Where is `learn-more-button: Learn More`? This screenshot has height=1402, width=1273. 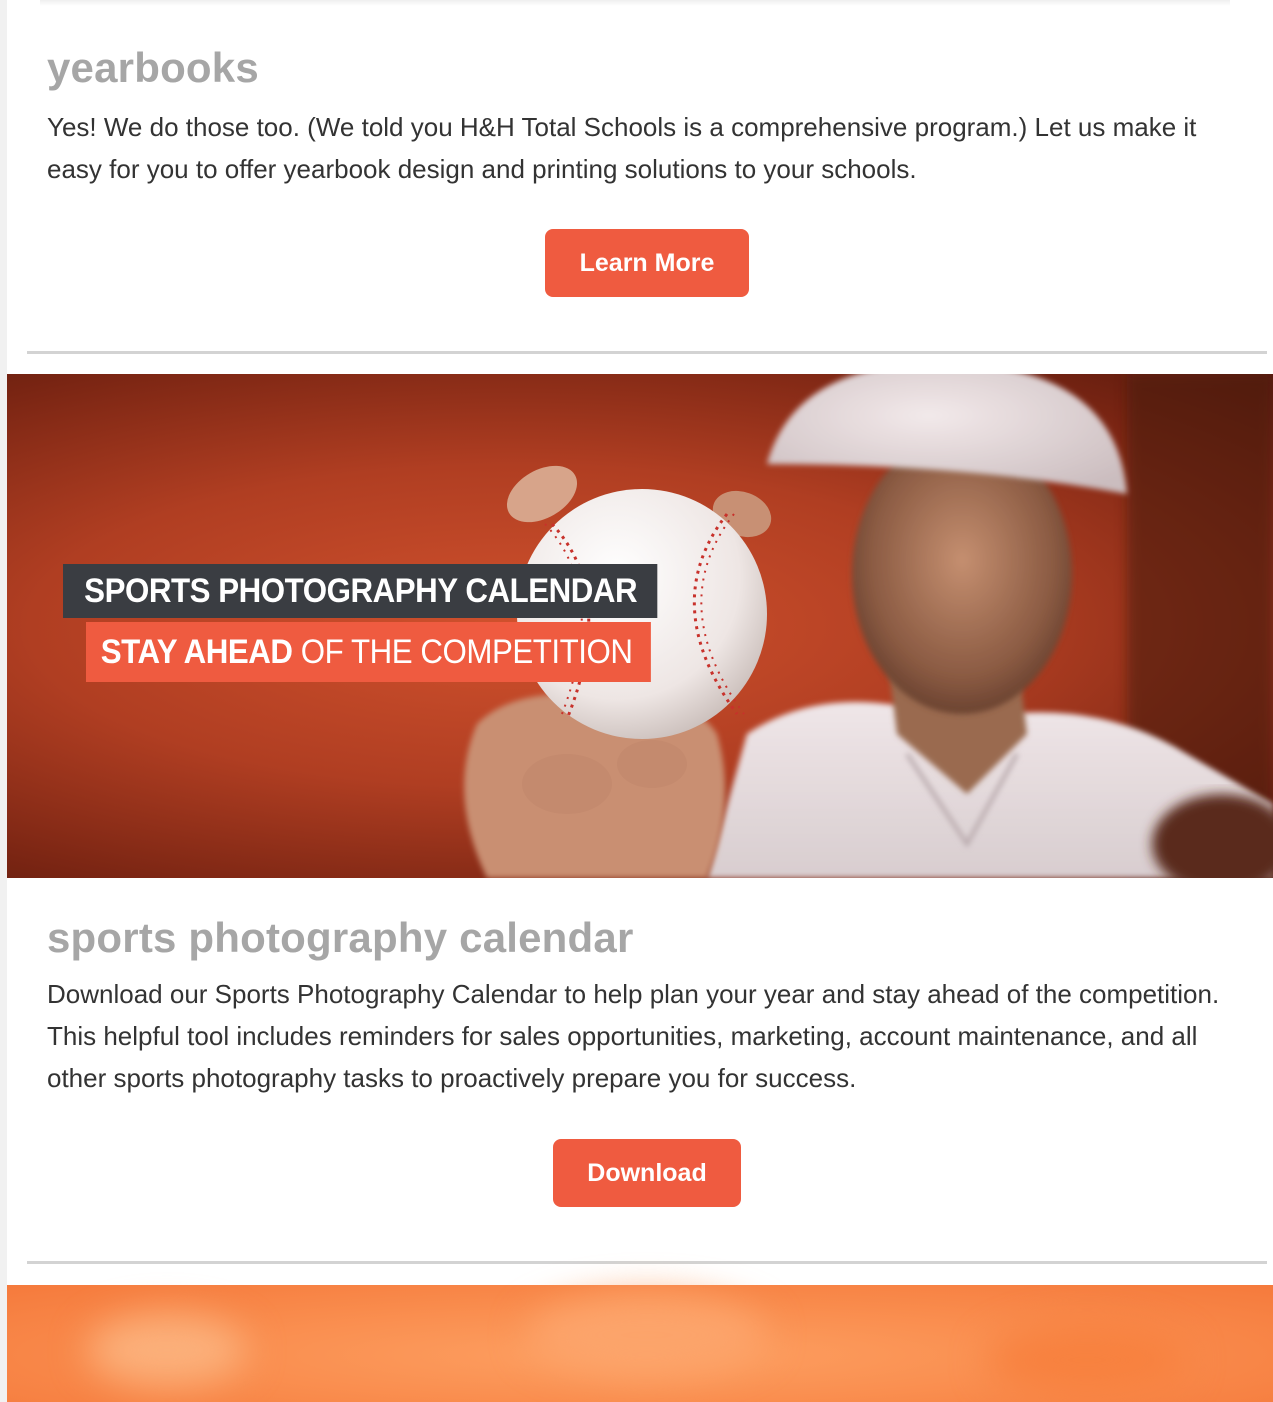 learn-more-button: Learn More is located at coordinates (647, 263).